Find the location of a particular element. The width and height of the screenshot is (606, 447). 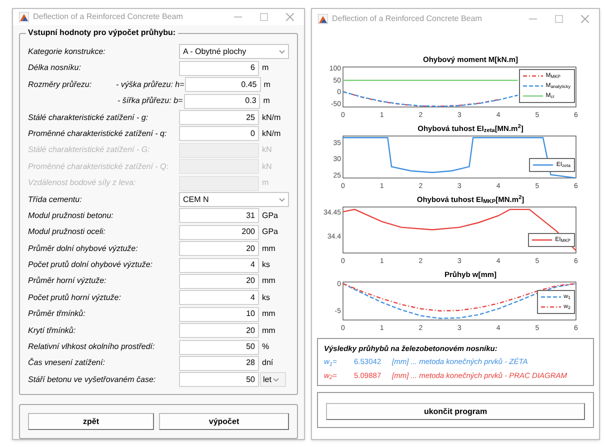

field-label: Krytí třmínků: is located at coordinates (52, 330).